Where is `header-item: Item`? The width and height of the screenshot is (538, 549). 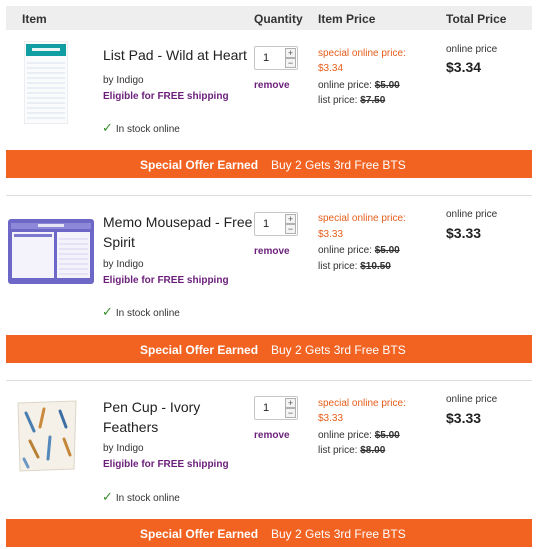
header-item: Item is located at coordinates (34, 19).